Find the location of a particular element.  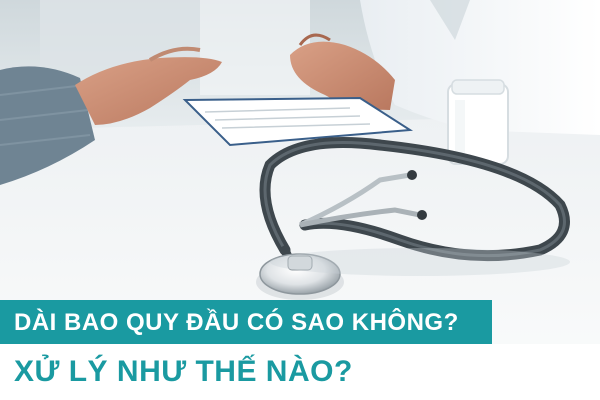

subheadline-text: XỬ LÝ NHƯ THẾ NÀO? is located at coordinates (183, 371).